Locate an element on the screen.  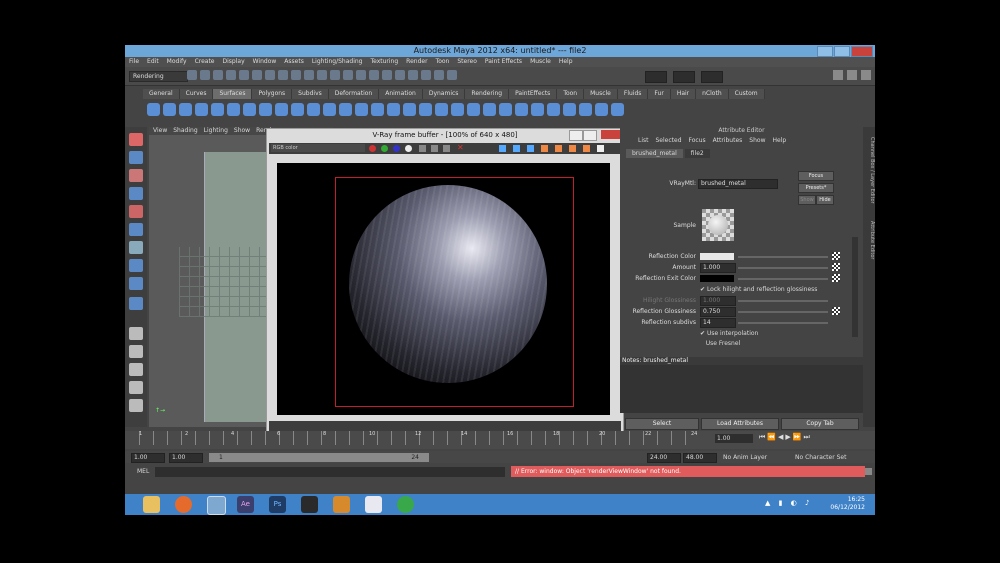
photoshop-icon: Ps is located at coordinates (277, 504).